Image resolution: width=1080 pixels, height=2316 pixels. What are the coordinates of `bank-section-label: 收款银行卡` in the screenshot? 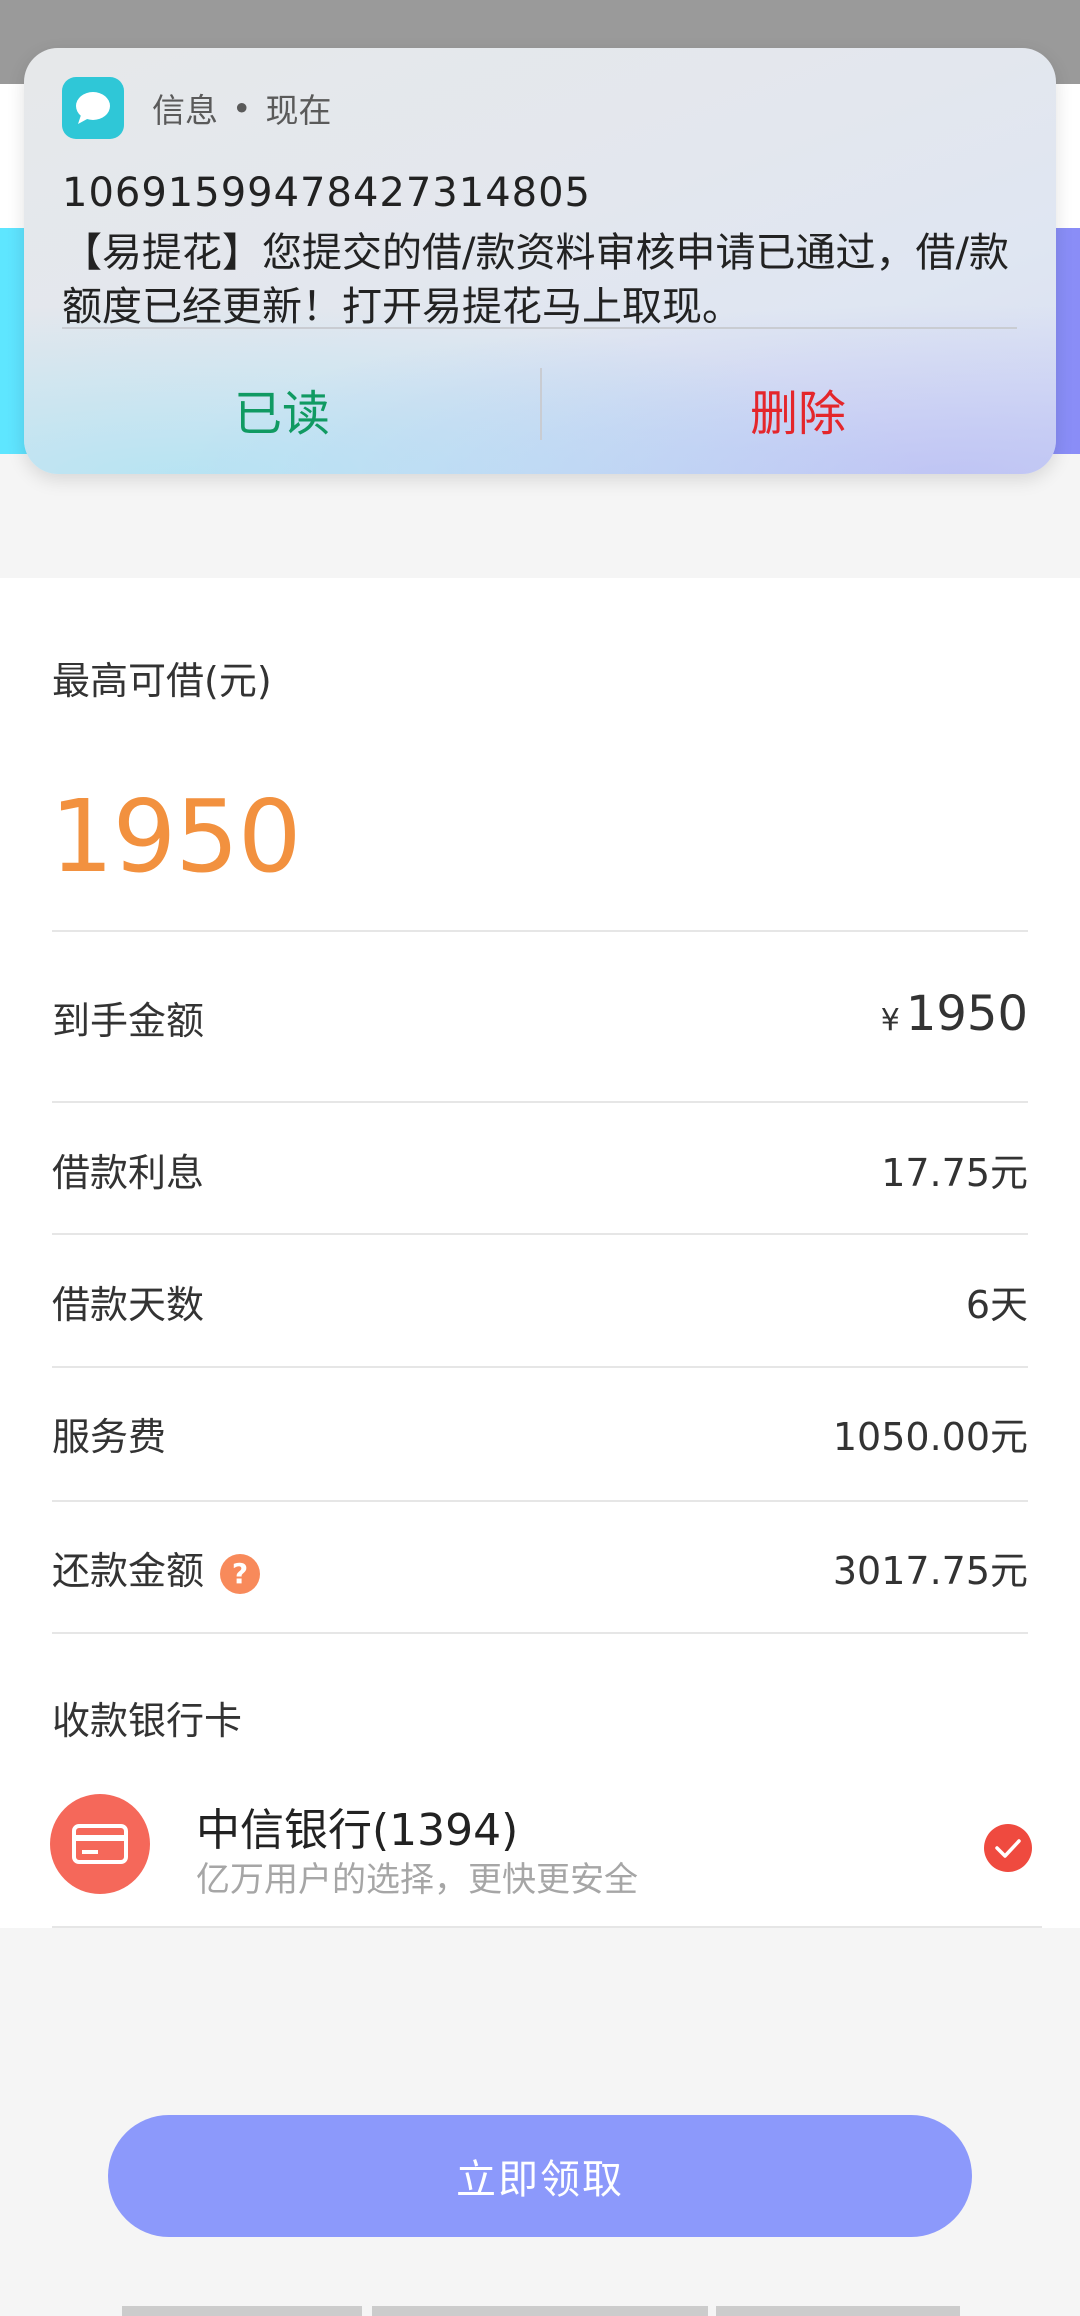 It's located at (147, 1721).